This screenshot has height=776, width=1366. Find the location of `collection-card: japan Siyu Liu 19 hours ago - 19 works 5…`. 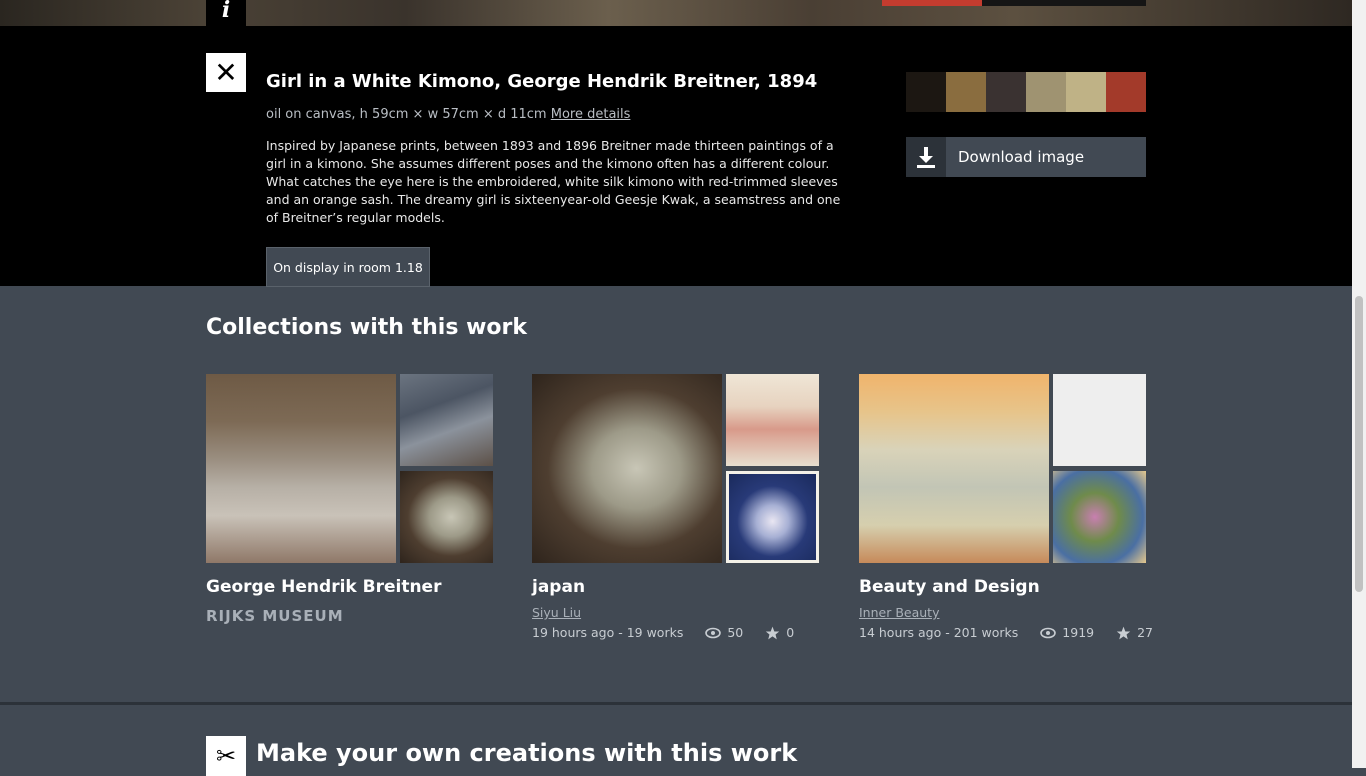

collection-card: japan Siyu Liu 19 hours ago - 19 works 5… is located at coordinates (675, 507).